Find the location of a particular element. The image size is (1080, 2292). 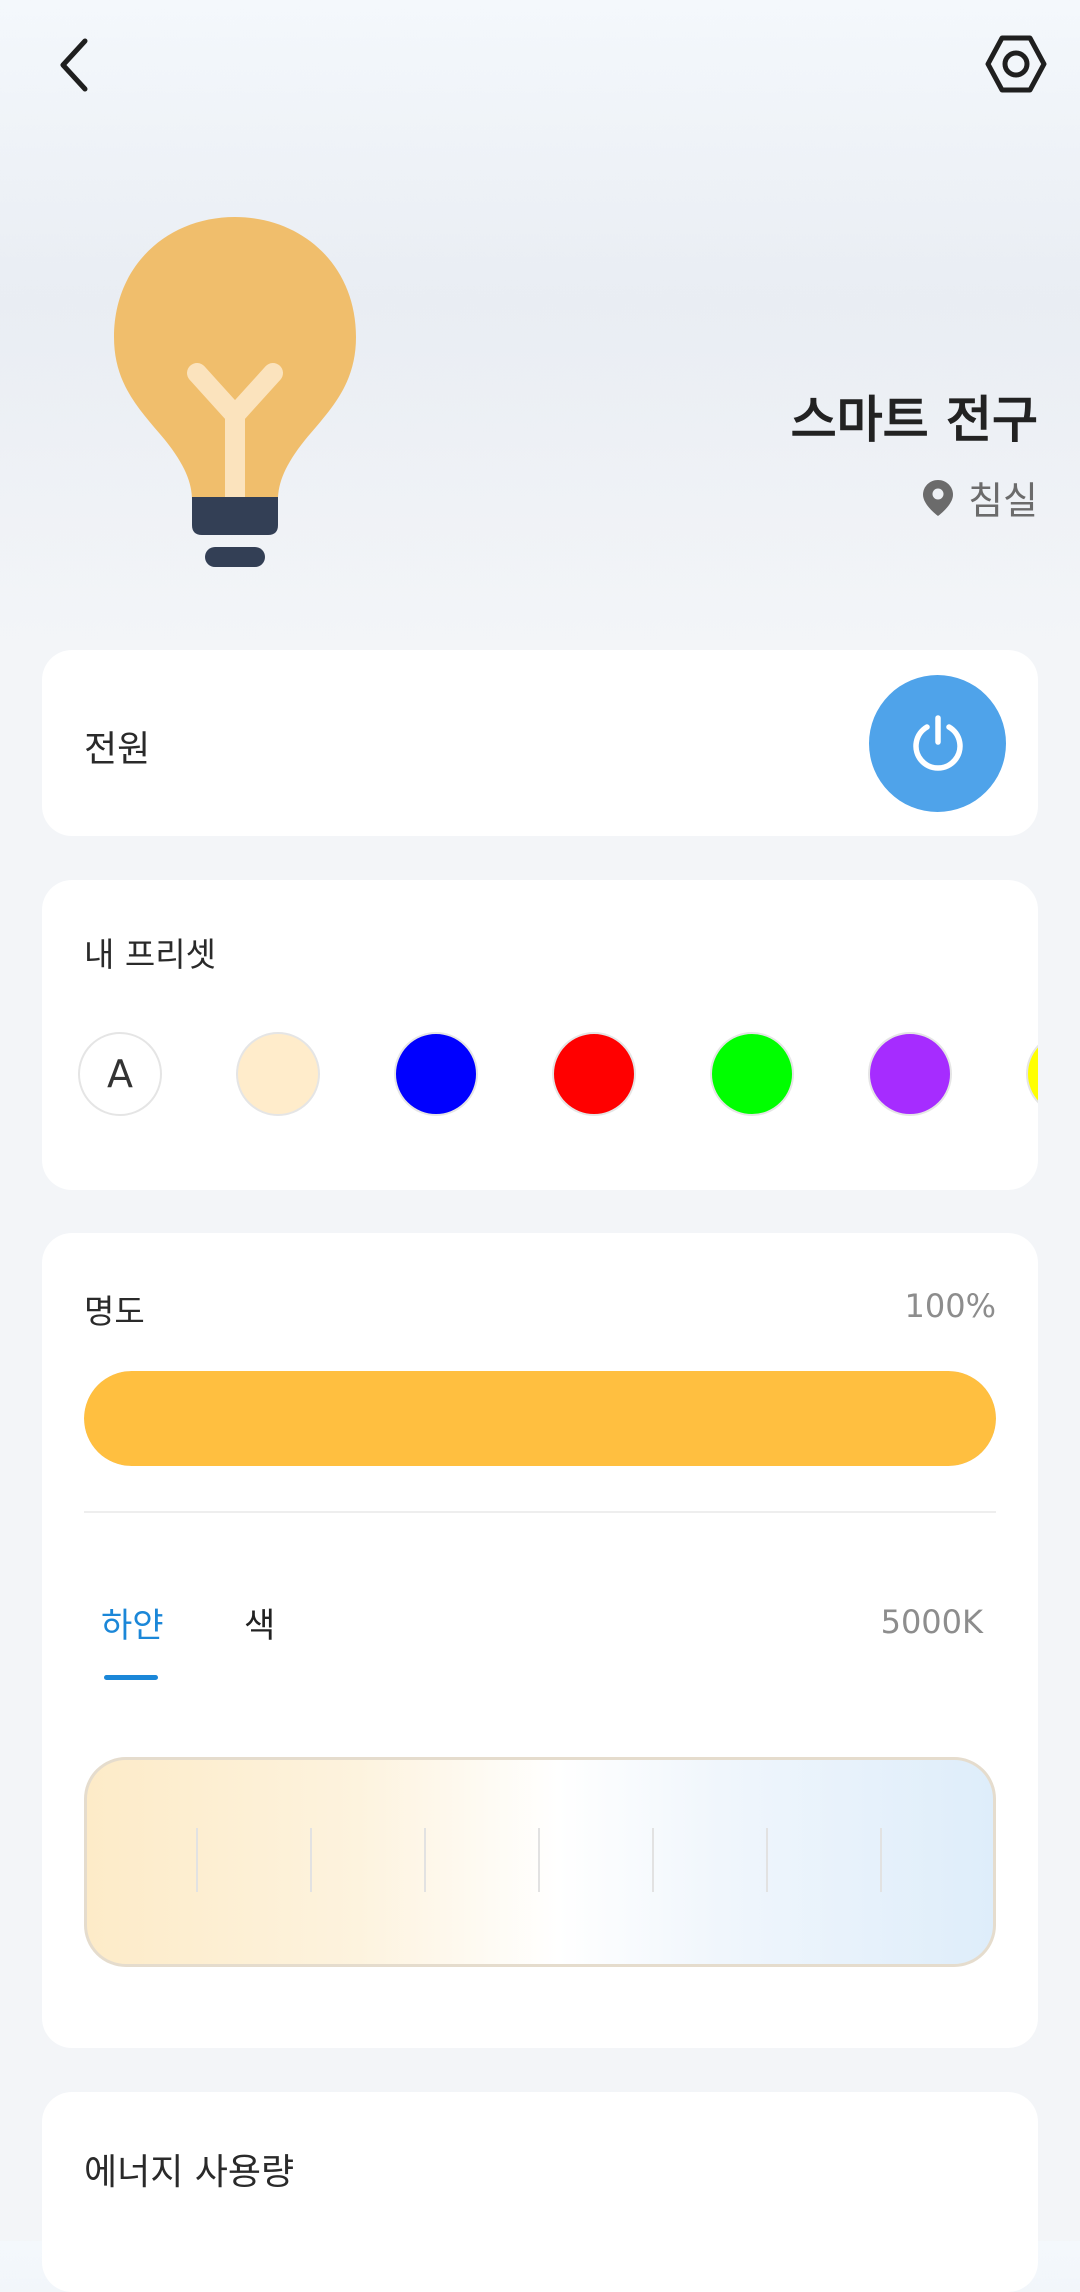

power-toggle-button is located at coordinates (937, 743).